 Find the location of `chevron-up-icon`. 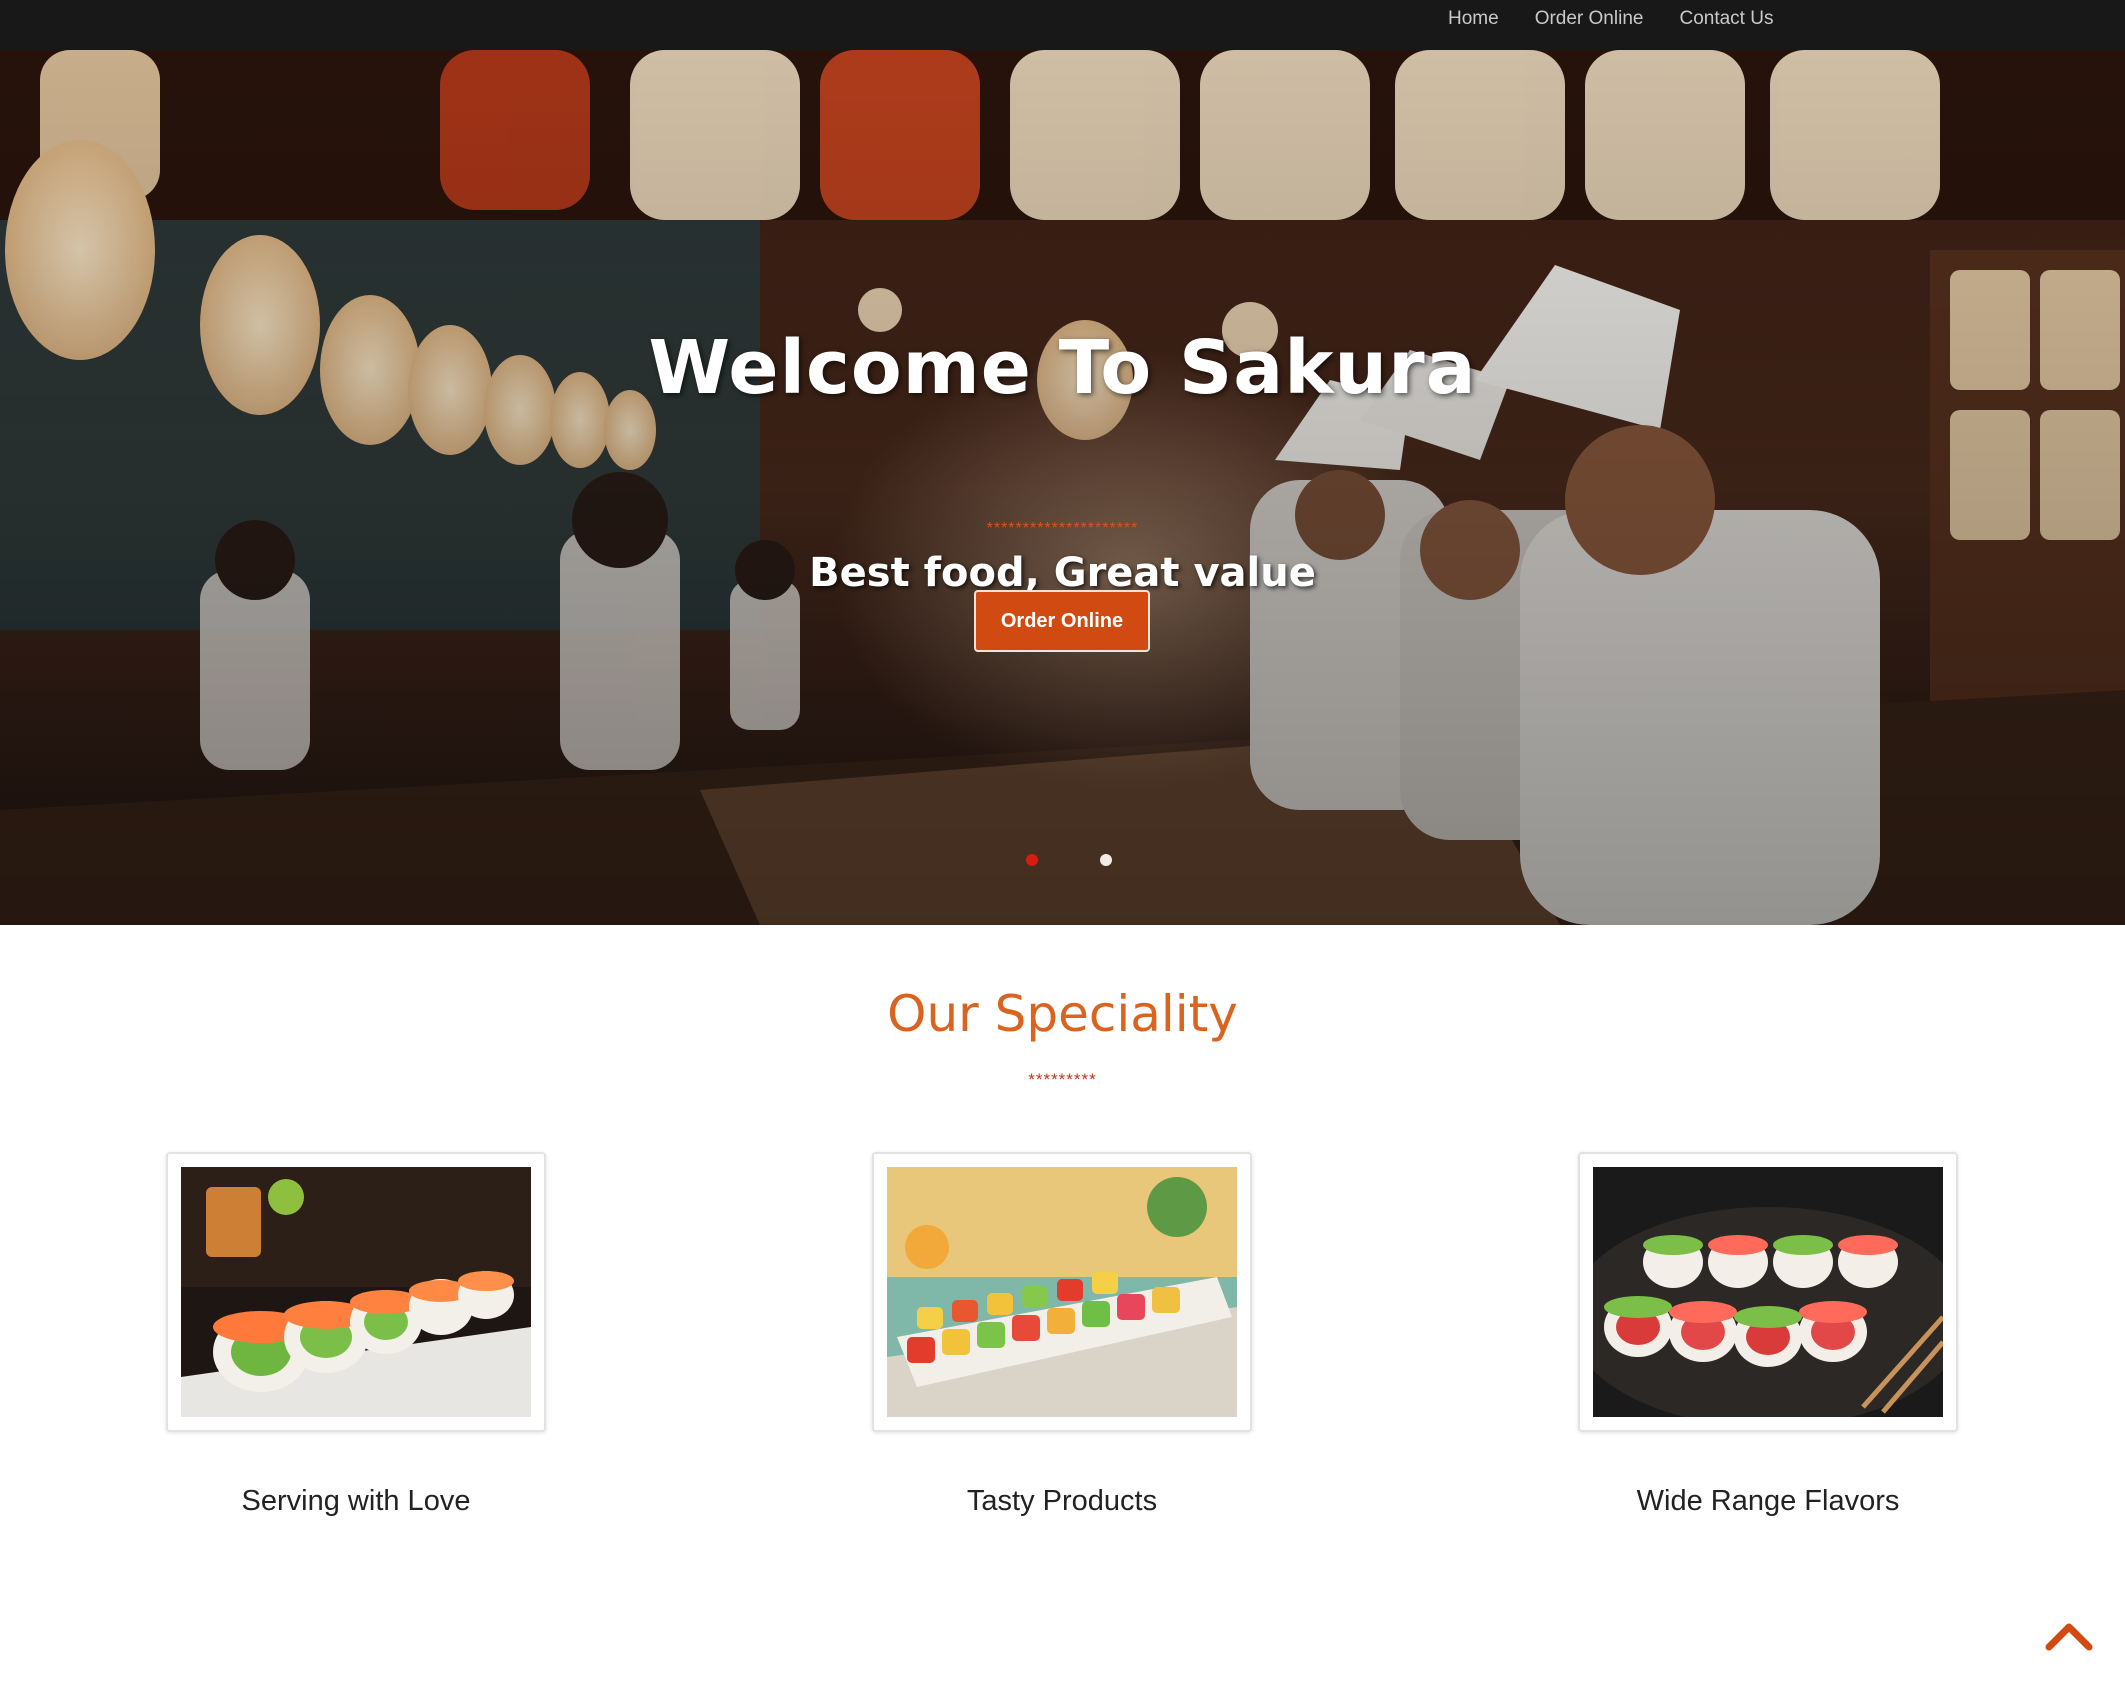

chevron-up-icon is located at coordinates (2069, 1635).